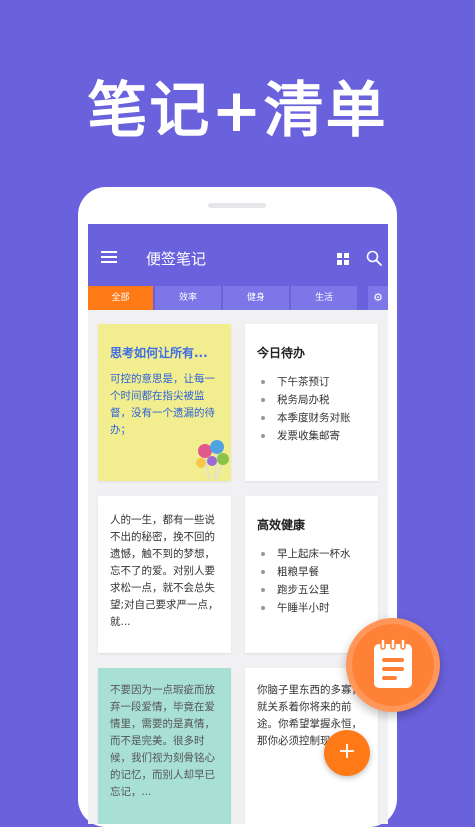  Describe the element at coordinates (238, 255) in the screenshot. I see `app-bar: 便签笔记` at that location.